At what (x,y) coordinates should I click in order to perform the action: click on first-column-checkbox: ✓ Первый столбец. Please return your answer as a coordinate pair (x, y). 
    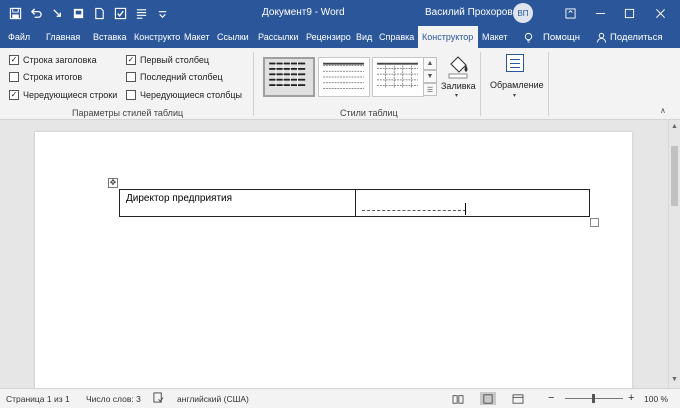
    Looking at the image, I should click on (167, 60).